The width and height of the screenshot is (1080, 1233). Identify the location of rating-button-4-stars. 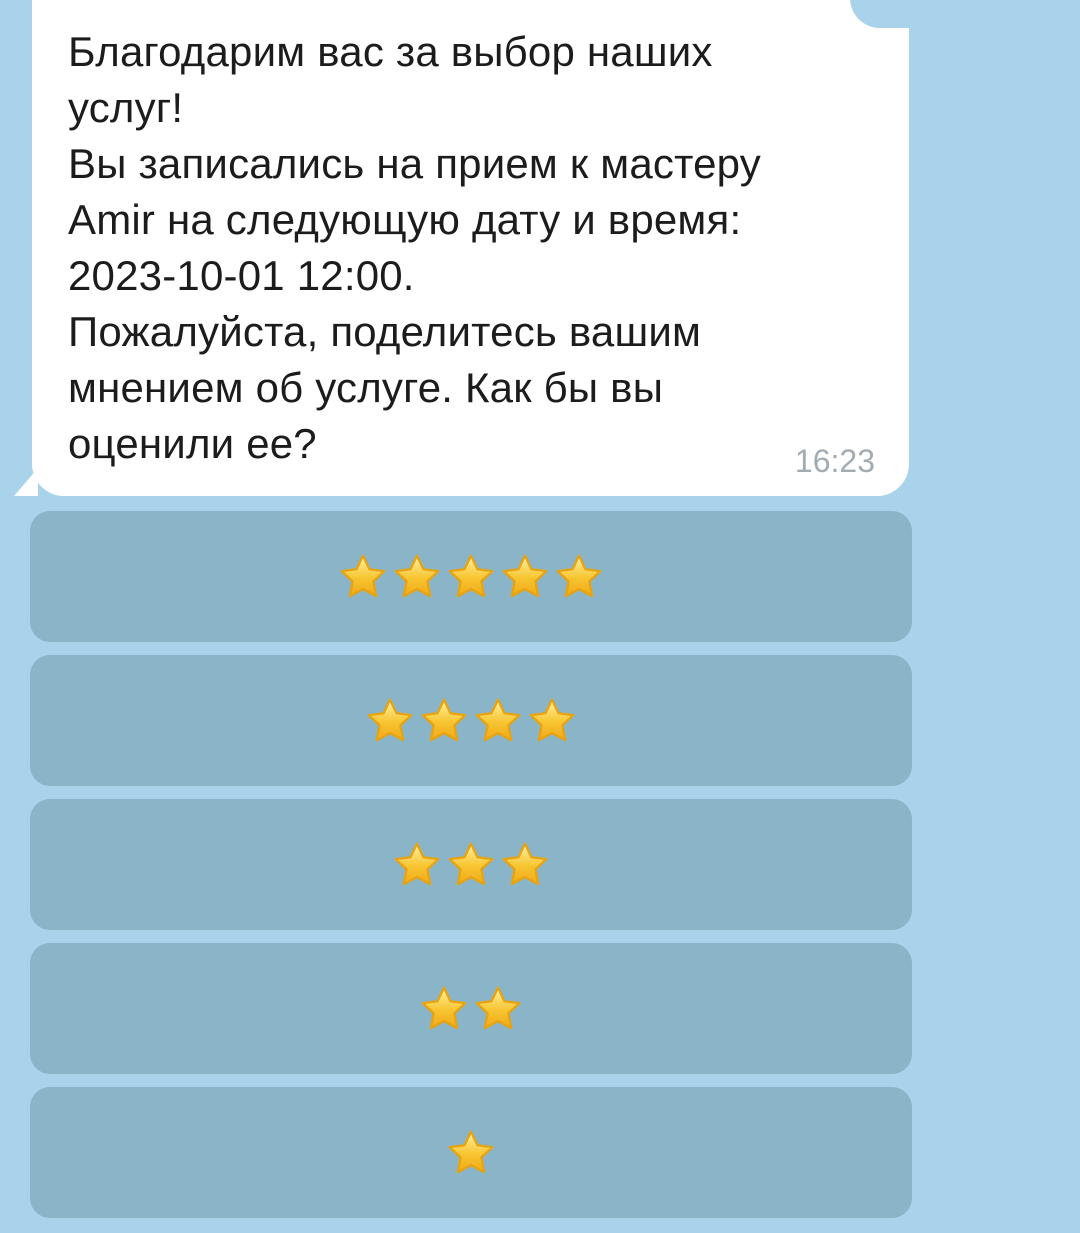
(471, 720).